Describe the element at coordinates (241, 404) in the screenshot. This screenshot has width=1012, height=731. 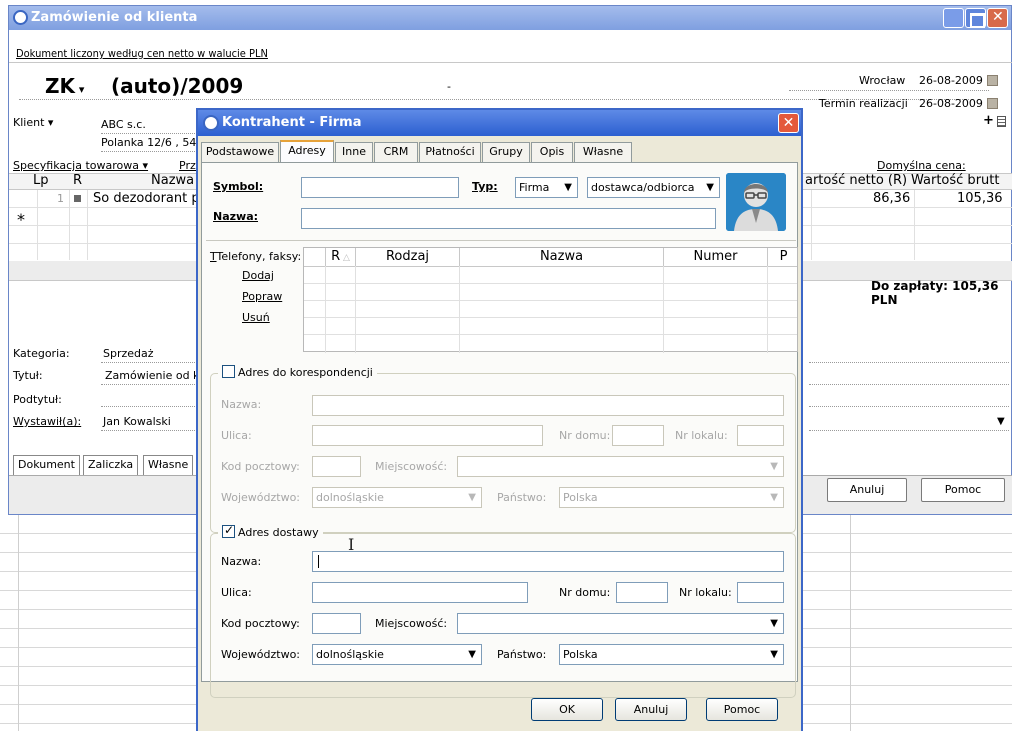
I see `corr-nazwa-label: Nazwa:` at that location.